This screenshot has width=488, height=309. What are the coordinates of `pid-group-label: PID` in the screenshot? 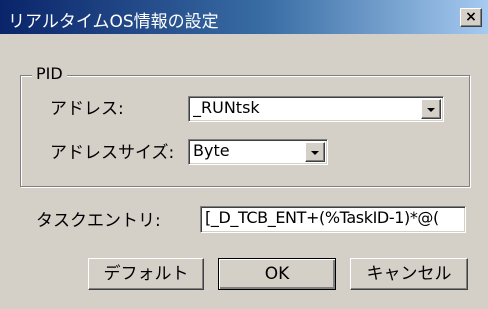 It's located at (49, 74).